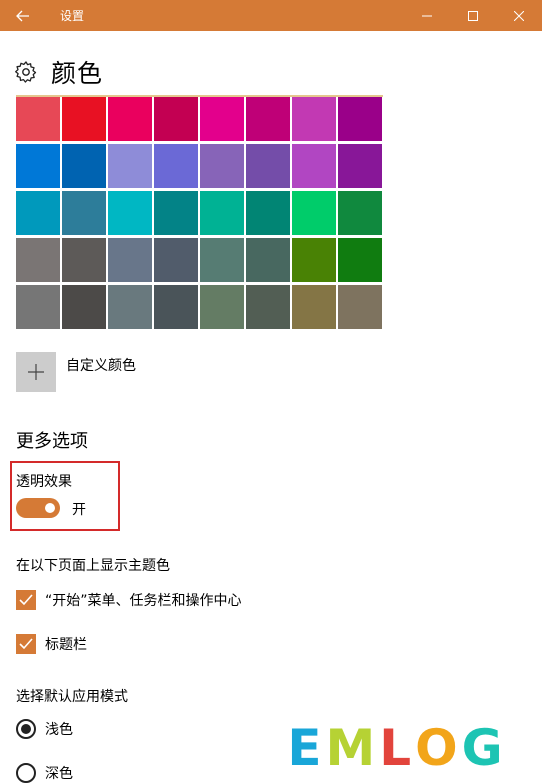 This screenshot has height=783, width=542. I want to click on titlebar-checkbox, so click(26, 644).